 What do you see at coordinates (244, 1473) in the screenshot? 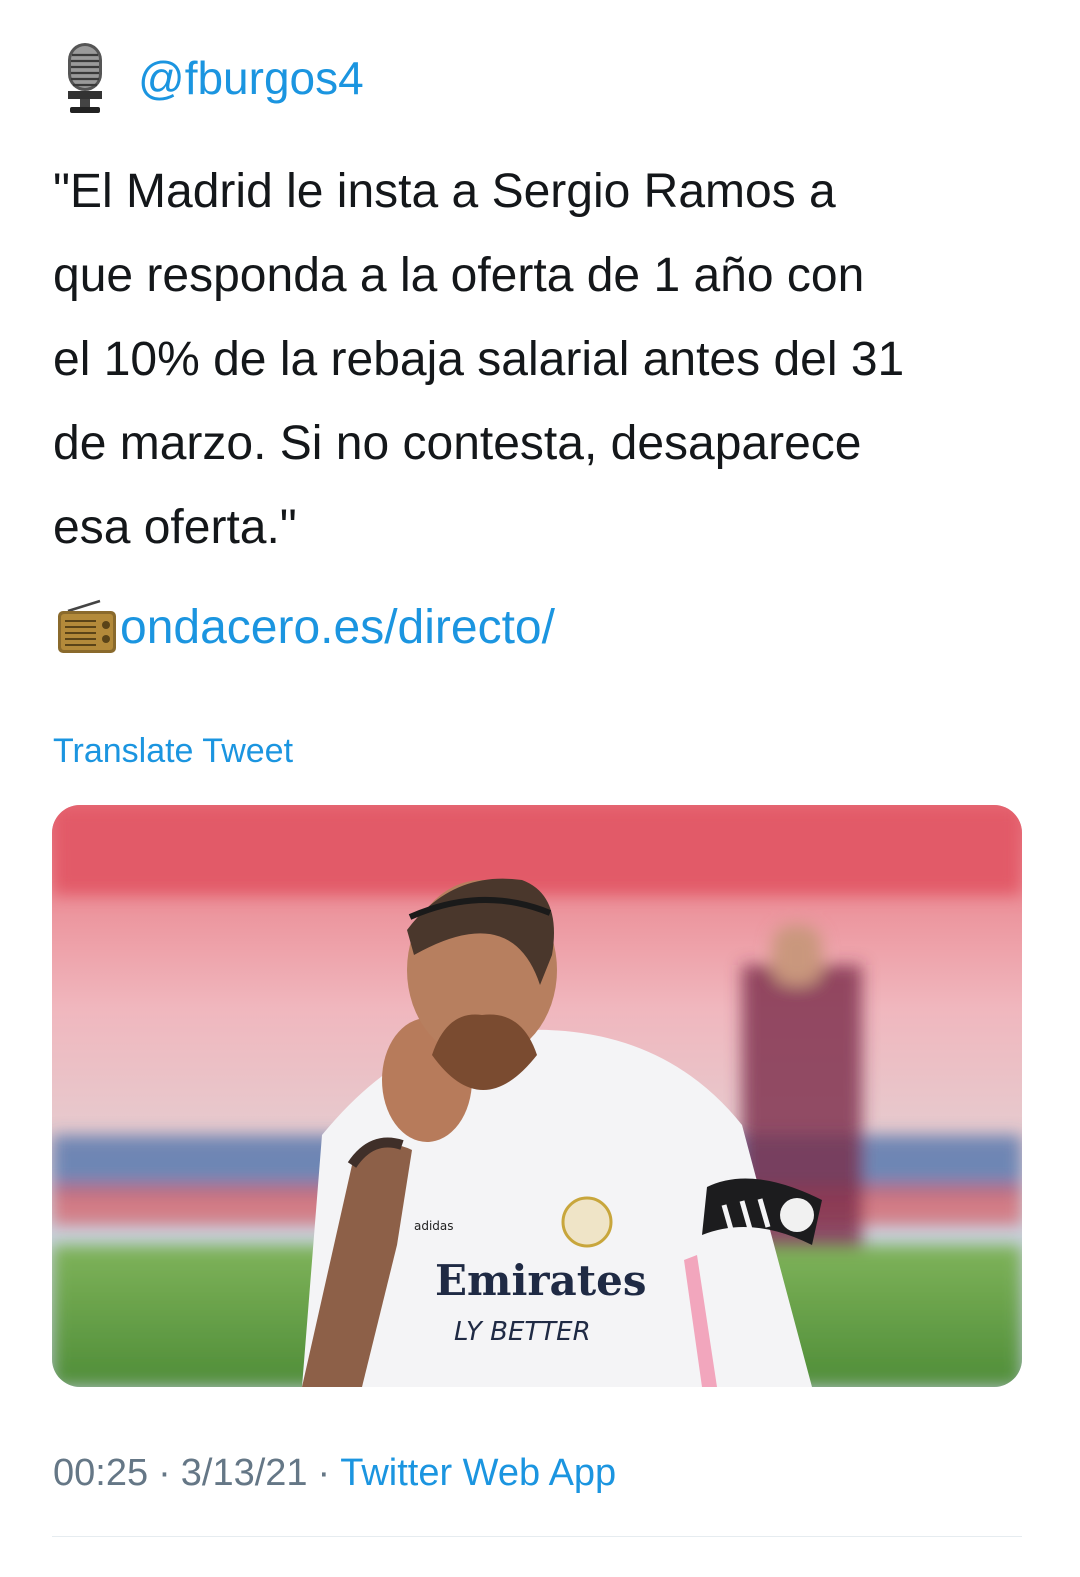
I see `tweet-date: 3/13/21` at bounding box center [244, 1473].